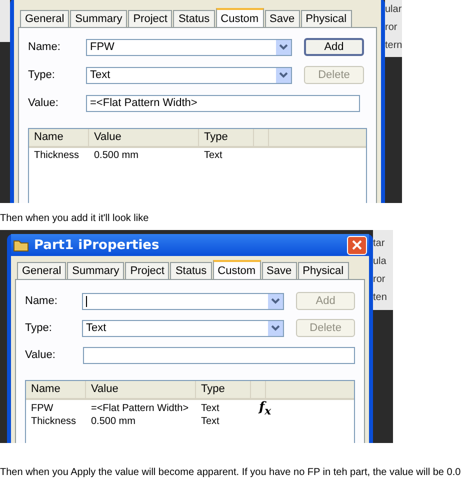 The height and width of the screenshot is (488, 474). I want to click on caption-text: Then when you add it it'll look like, so click(75, 218).